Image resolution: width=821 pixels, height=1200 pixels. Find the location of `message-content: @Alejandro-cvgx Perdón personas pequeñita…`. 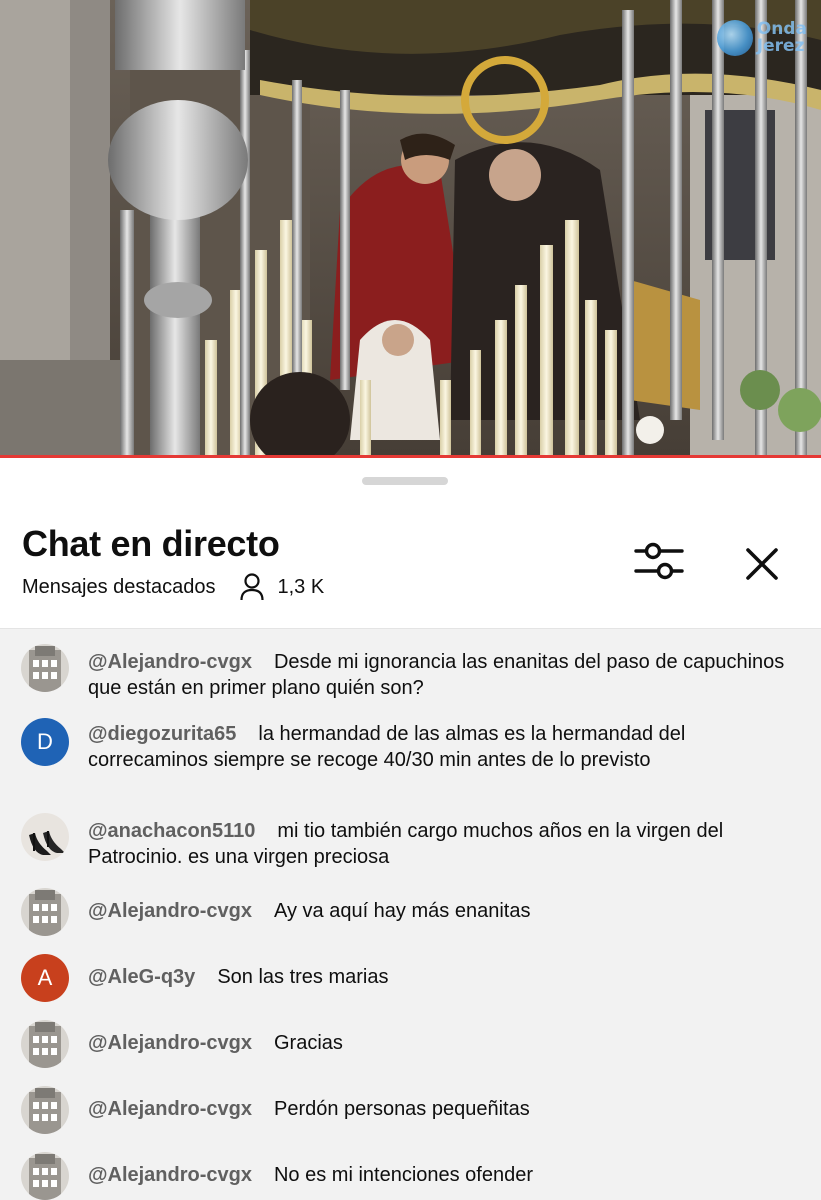

message-content: @Alejandro-cvgx Perdón personas pequeñita… is located at coordinates (438, 1110).